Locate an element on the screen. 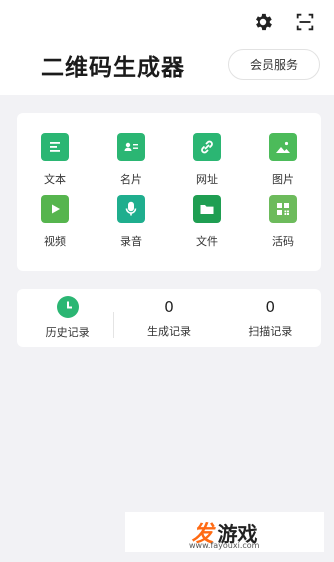  clock-icon is located at coordinates (67, 307).